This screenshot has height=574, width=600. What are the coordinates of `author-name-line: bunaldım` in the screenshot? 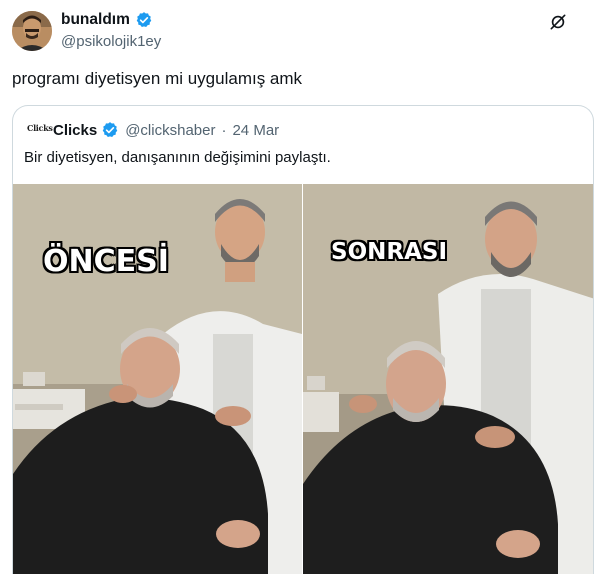 It's located at (107, 20).